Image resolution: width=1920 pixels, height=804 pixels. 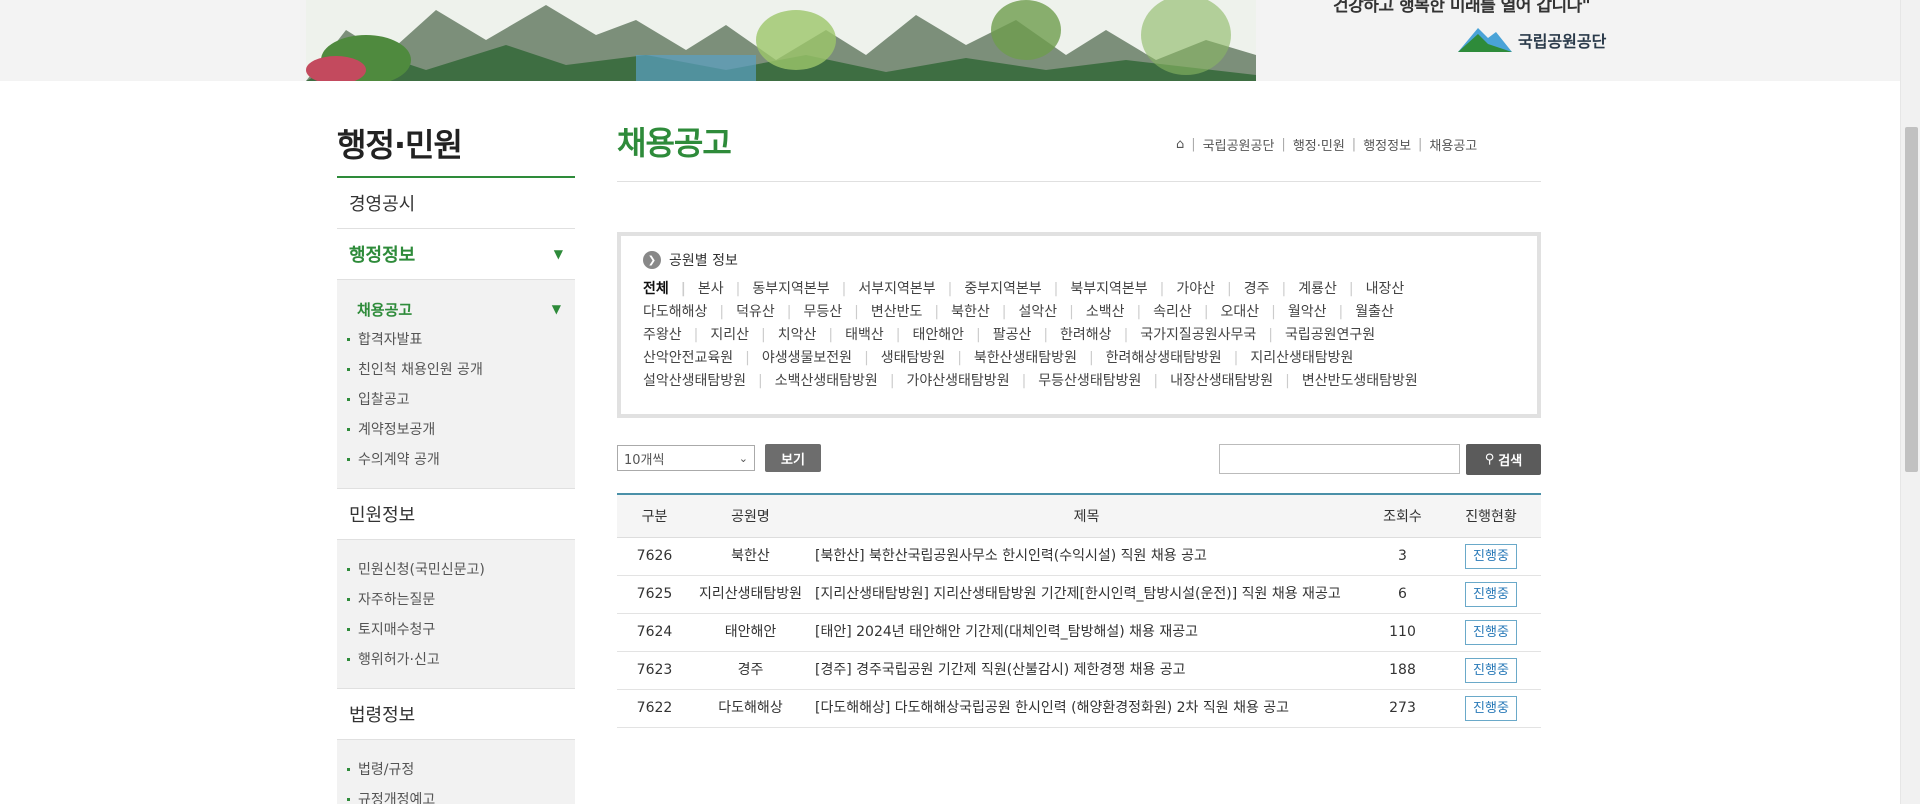 What do you see at coordinates (841, 381) in the screenshot?
I see `park-filter-item: 소백산생태탐방원` at bounding box center [841, 381].